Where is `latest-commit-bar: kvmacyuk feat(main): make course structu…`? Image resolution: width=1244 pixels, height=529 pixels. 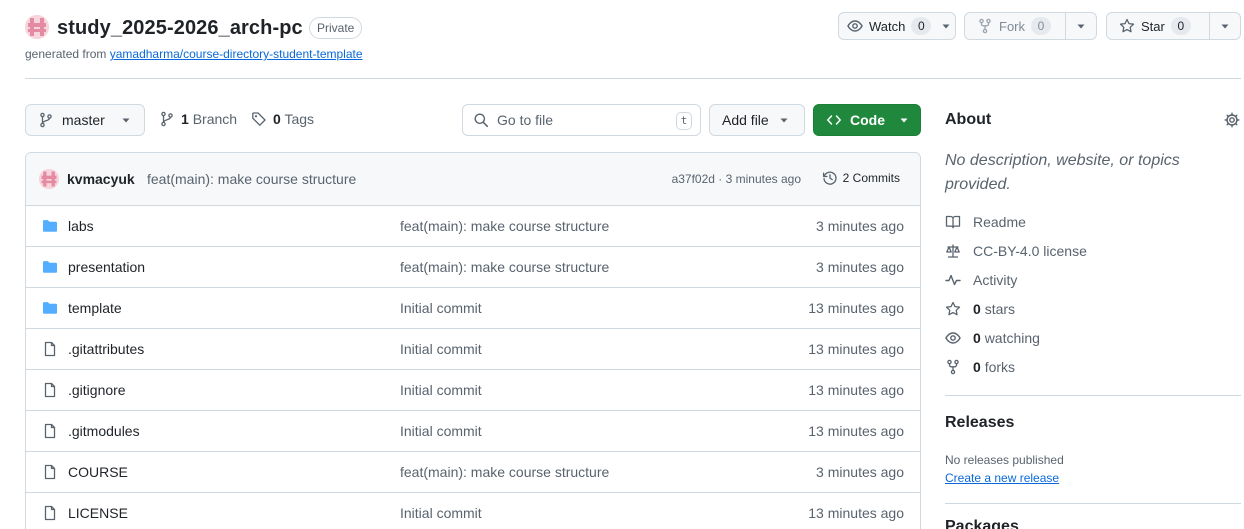 latest-commit-bar: kvmacyuk feat(main): make course structu… is located at coordinates (473, 179).